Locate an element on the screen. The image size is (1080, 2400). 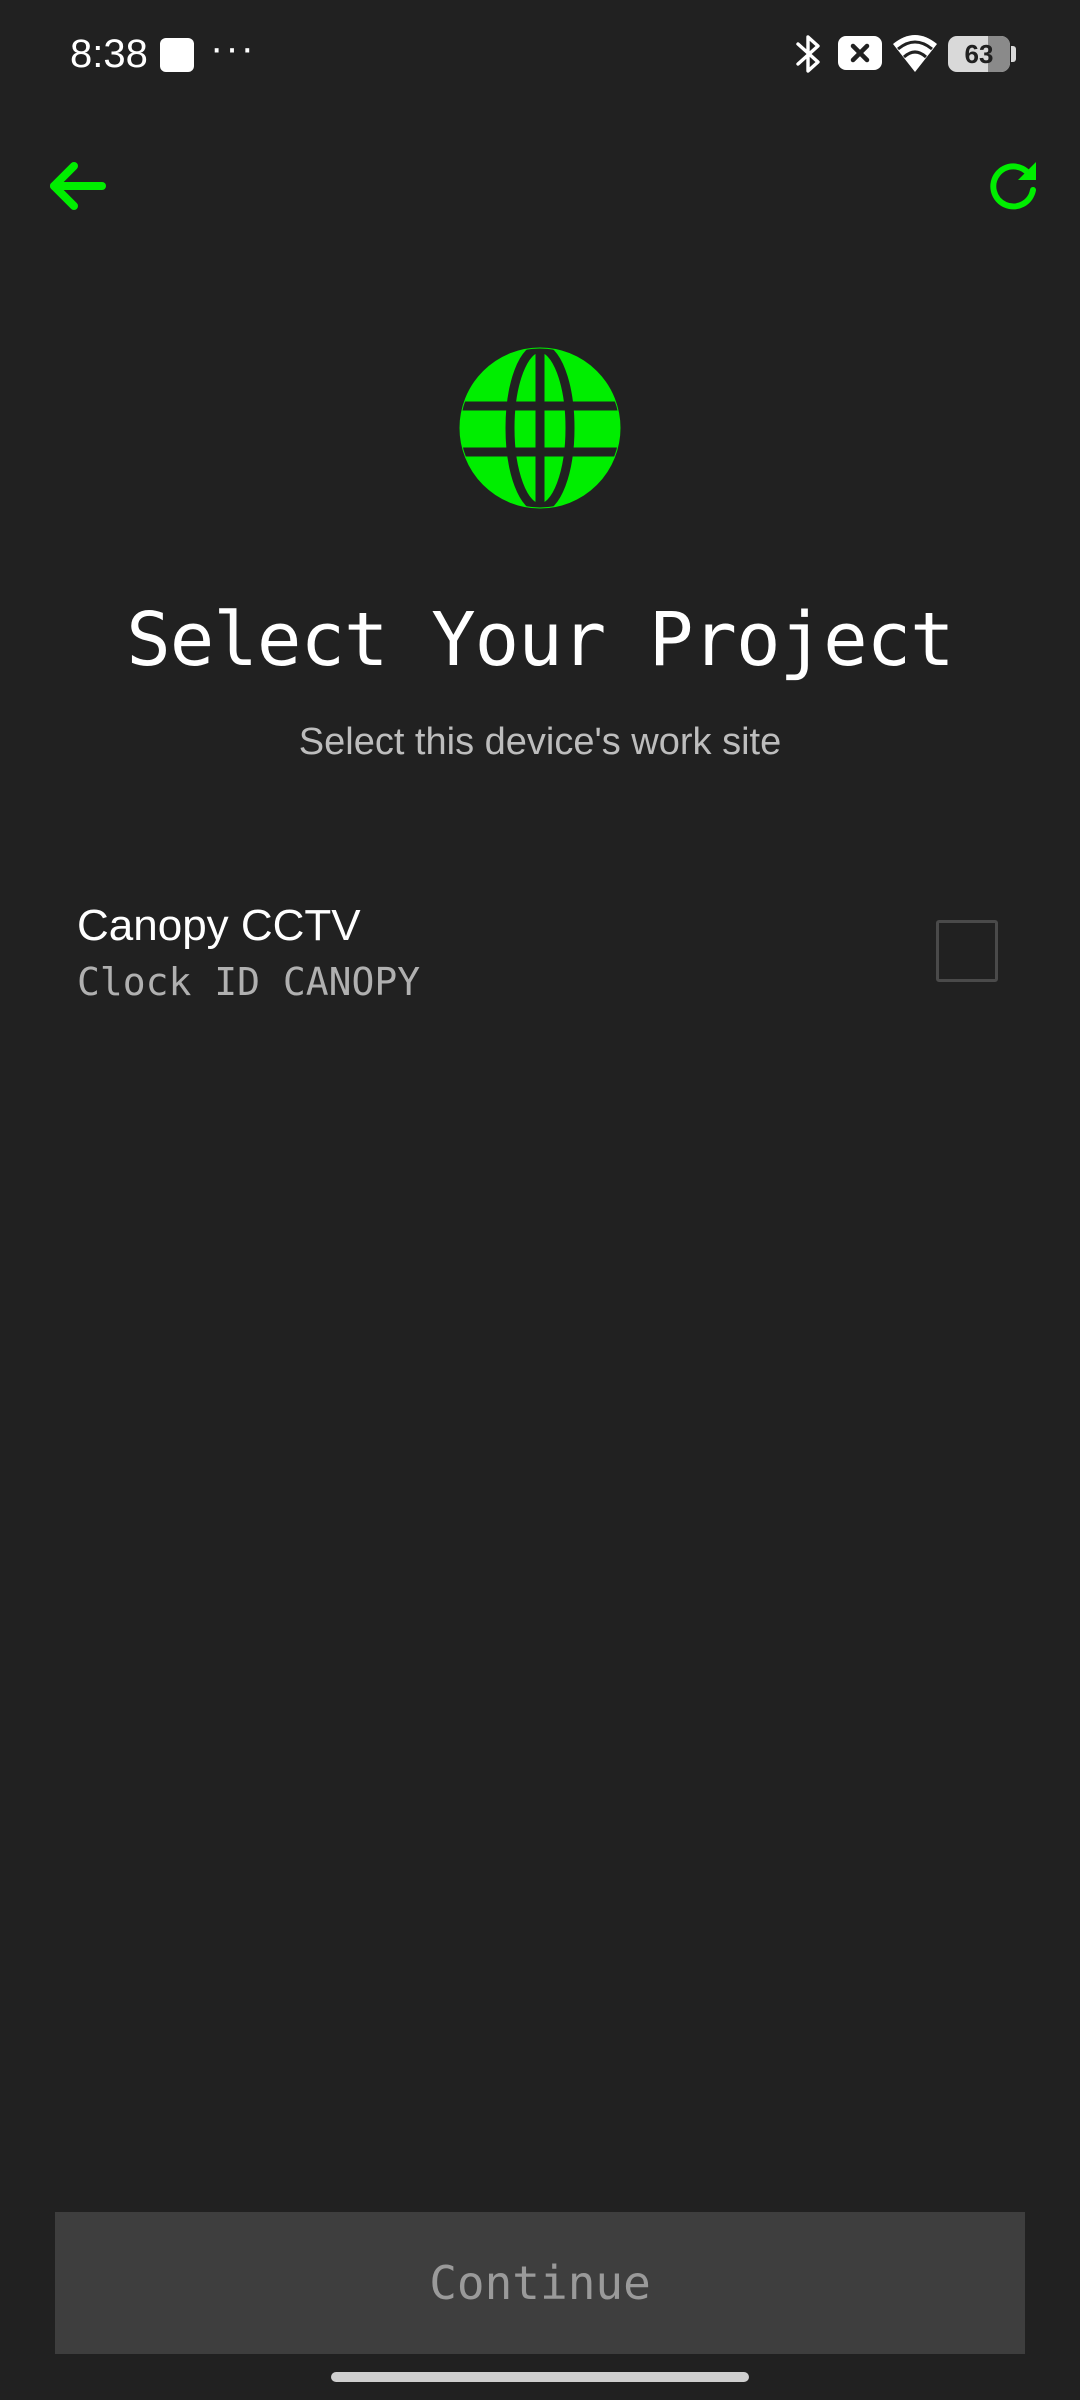
arrow-left-icon is located at coordinates (78, 186).